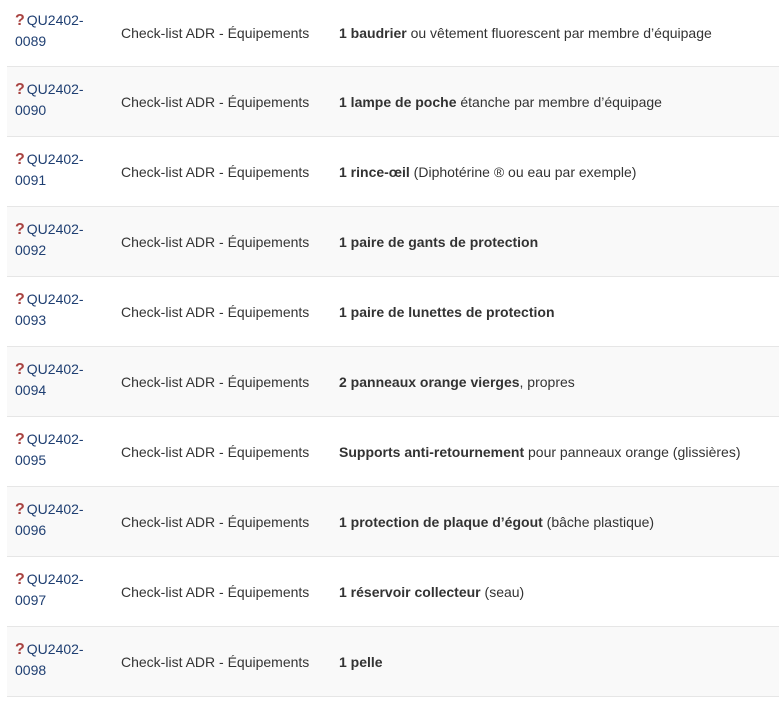  What do you see at coordinates (374, 172) in the screenshot?
I see `description-bold: 1 rince-œil` at bounding box center [374, 172].